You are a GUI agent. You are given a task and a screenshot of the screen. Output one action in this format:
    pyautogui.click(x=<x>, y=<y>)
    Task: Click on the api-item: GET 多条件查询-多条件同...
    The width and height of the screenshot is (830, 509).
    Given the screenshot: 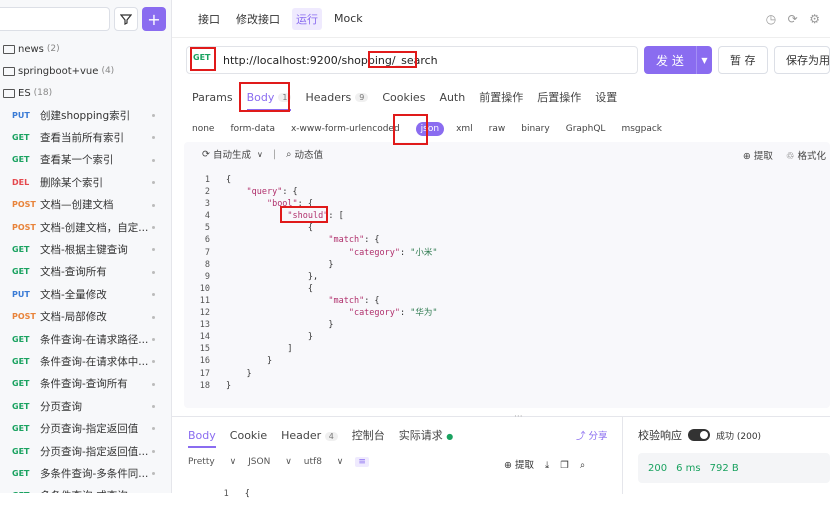 What is the action you would take?
    pyautogui.click(x=85, y=473)
    